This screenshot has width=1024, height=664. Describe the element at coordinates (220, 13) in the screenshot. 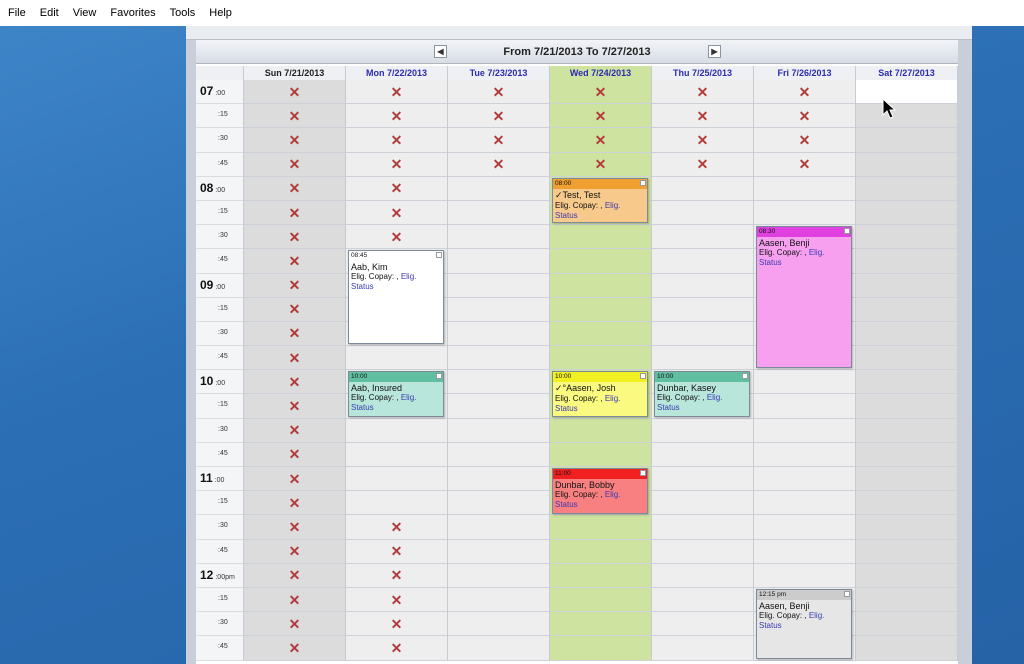

I see `menu-help: Help` at that location.